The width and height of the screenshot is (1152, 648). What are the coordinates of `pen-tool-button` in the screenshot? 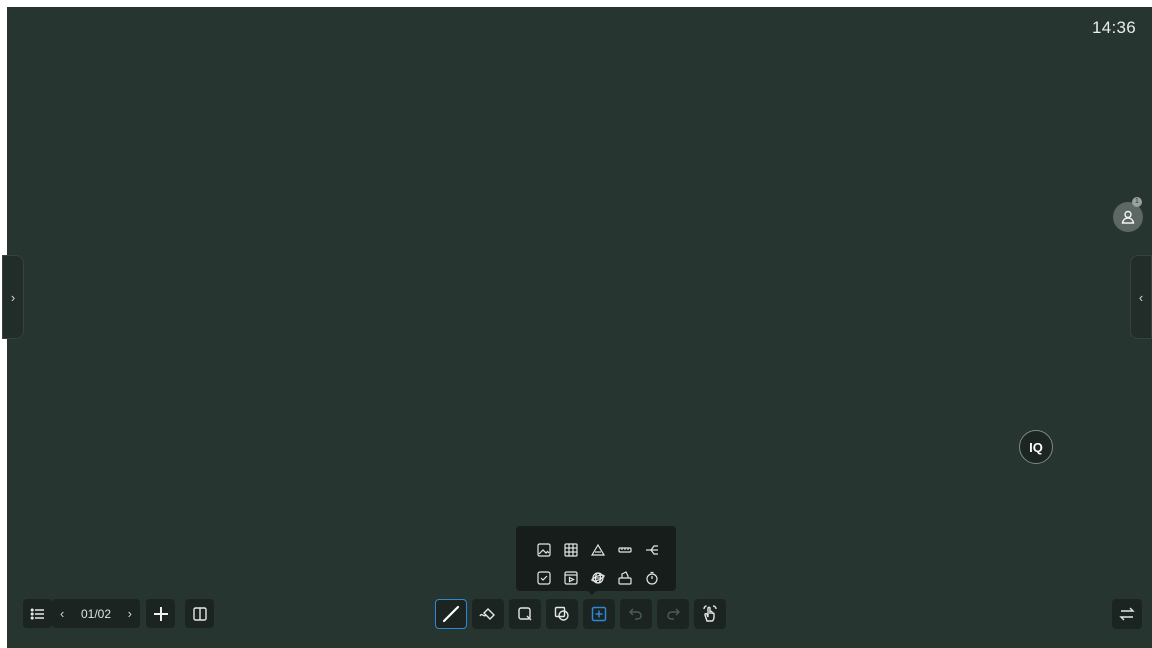 It's located at (451, 614).